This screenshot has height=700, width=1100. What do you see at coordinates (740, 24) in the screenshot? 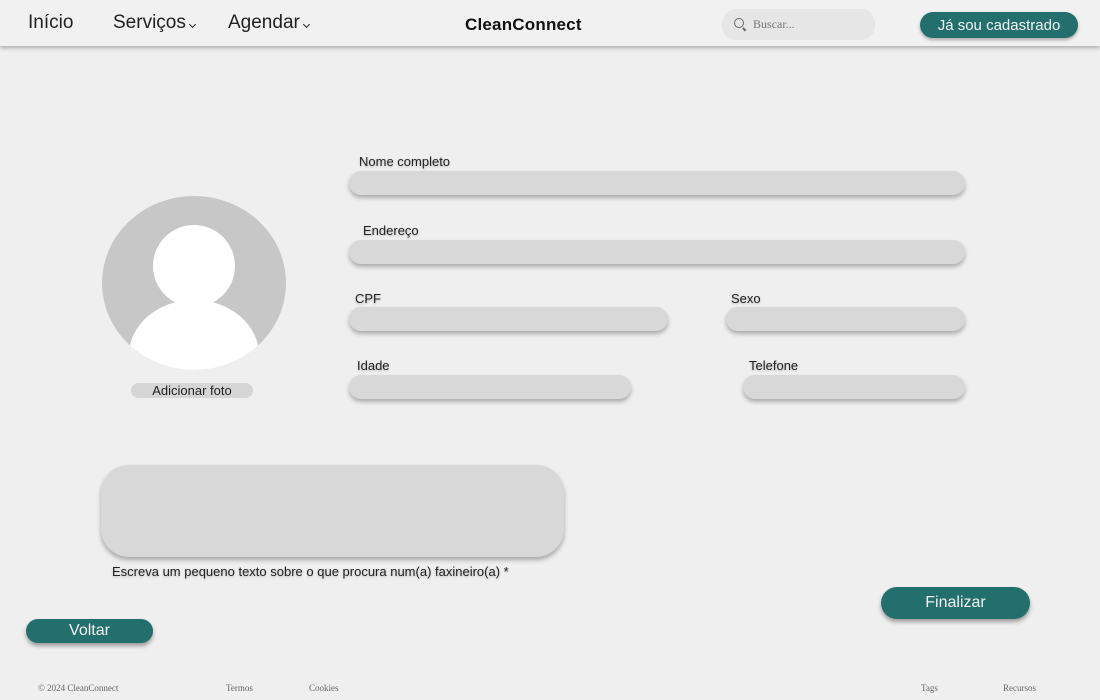
I see `search-icon` at bounding box center [740, 24].